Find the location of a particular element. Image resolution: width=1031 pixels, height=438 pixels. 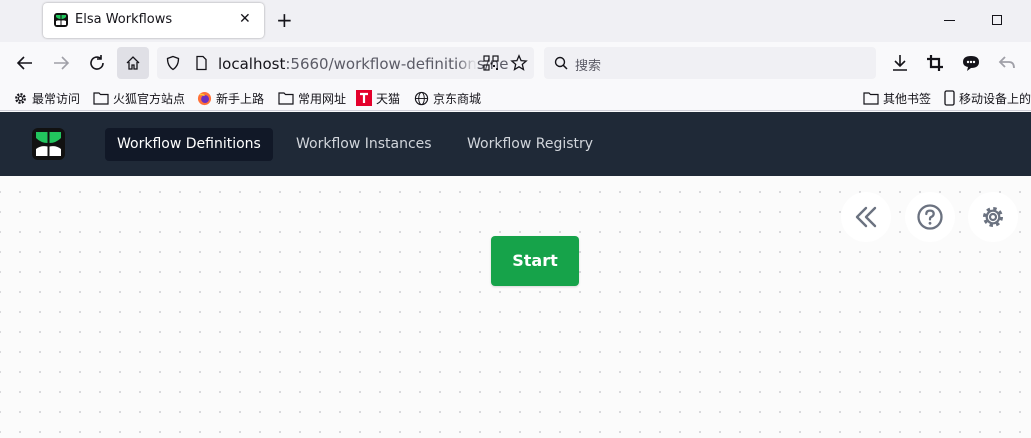

undo-arrow-icon is located at coordinates (1007, 63).